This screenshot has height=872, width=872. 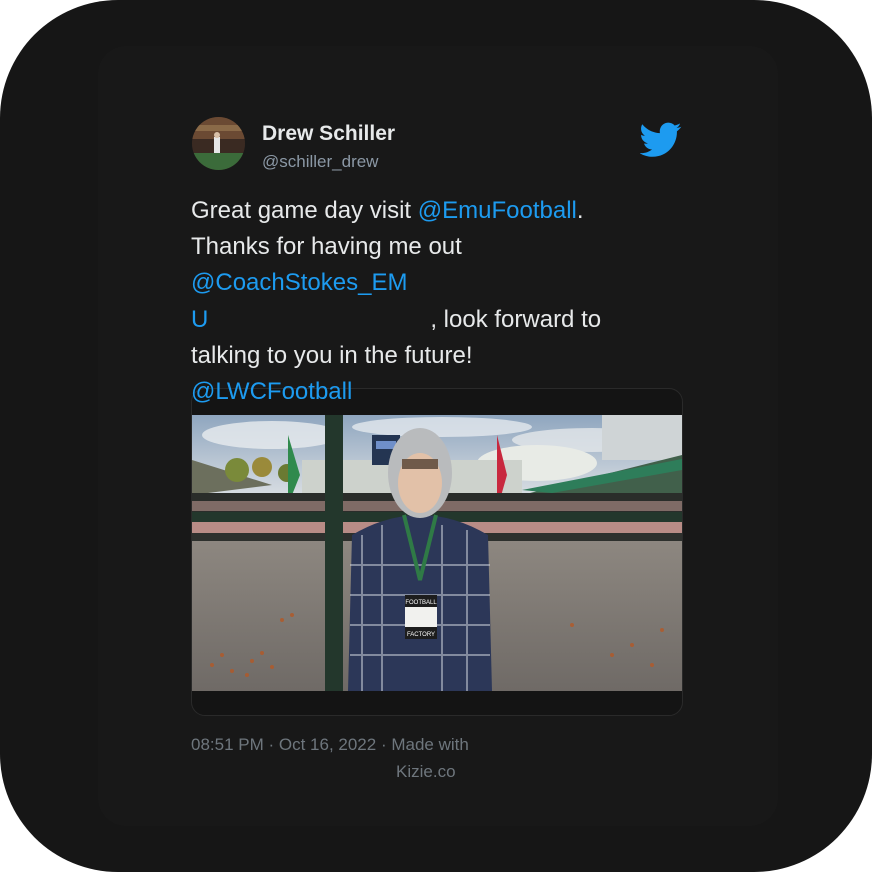 I want to click on badge-text-top: FOOTBALL, so click(x=421, y=603).